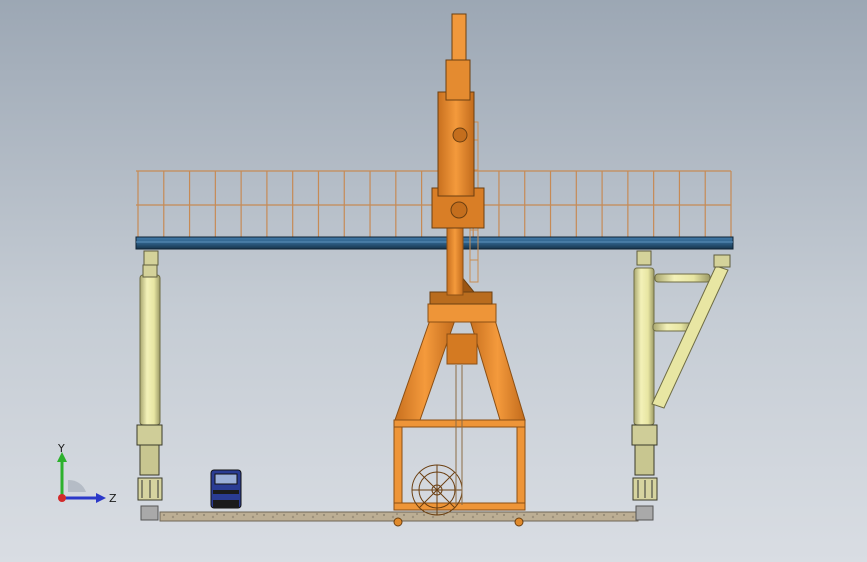 This screenshot has height=562, width=867. Describe the element at coordinates (458, 121) in the screenshot. I see `excavator-arm` at that location.